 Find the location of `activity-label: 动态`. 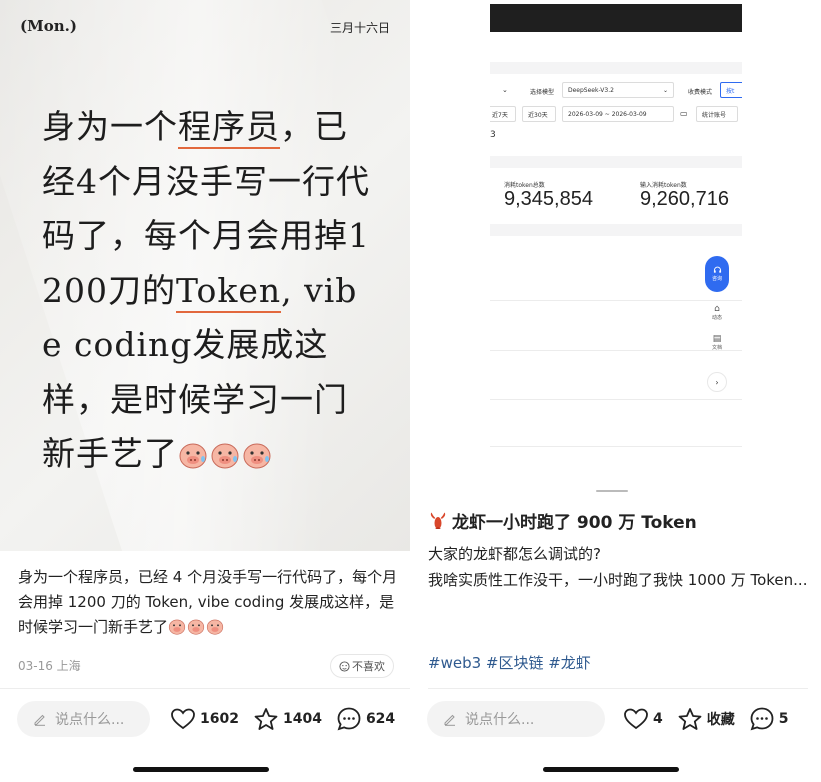

activity-label: 动态 is located at coordinates (716, 318).